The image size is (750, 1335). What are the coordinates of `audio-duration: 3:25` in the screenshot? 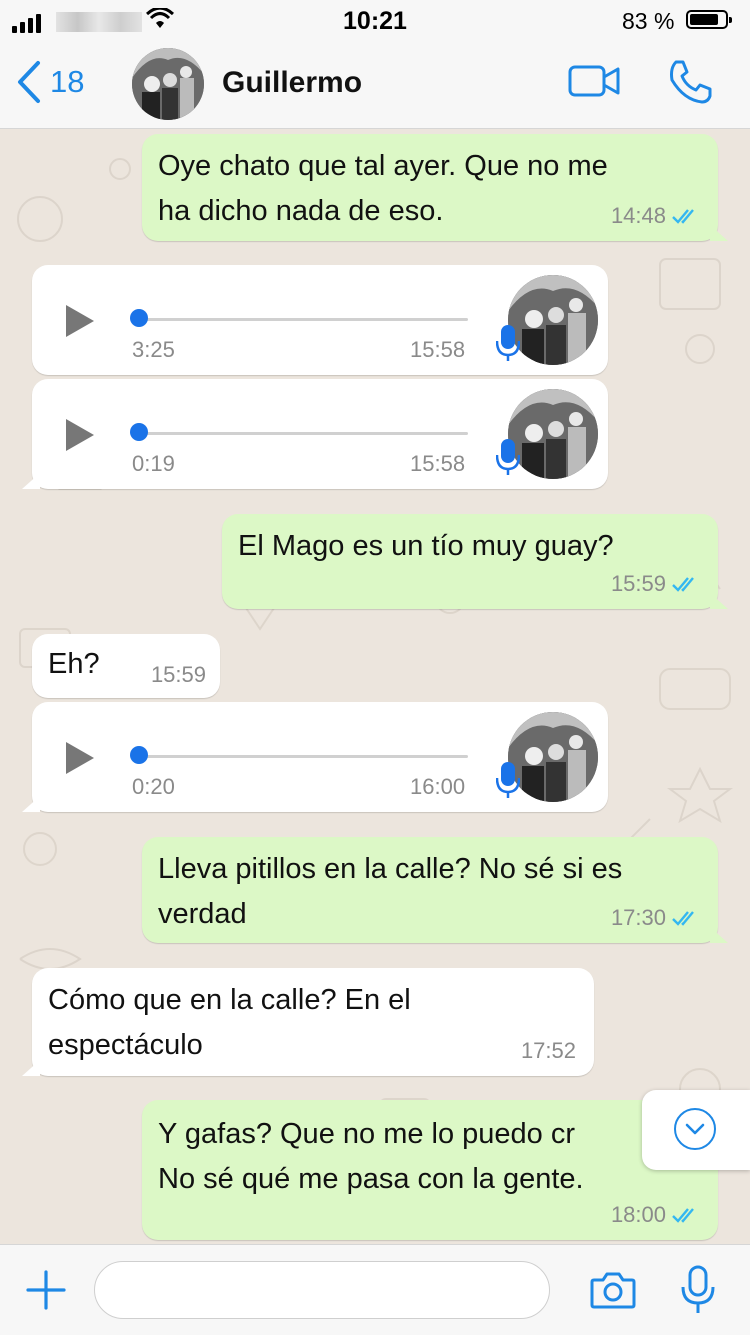 It's located at (153, 349).